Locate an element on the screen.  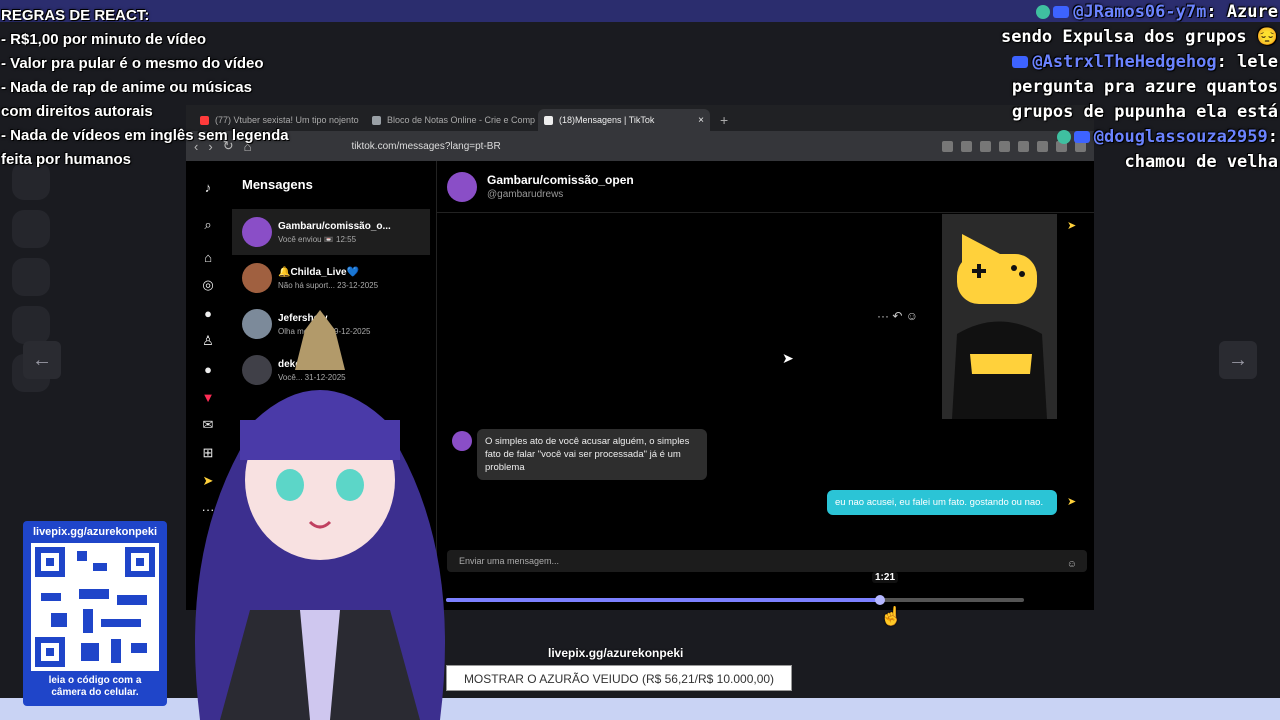
rule-line: - Valor pra pular é o mesmo do vídeo is located at coordinates (132, 63).